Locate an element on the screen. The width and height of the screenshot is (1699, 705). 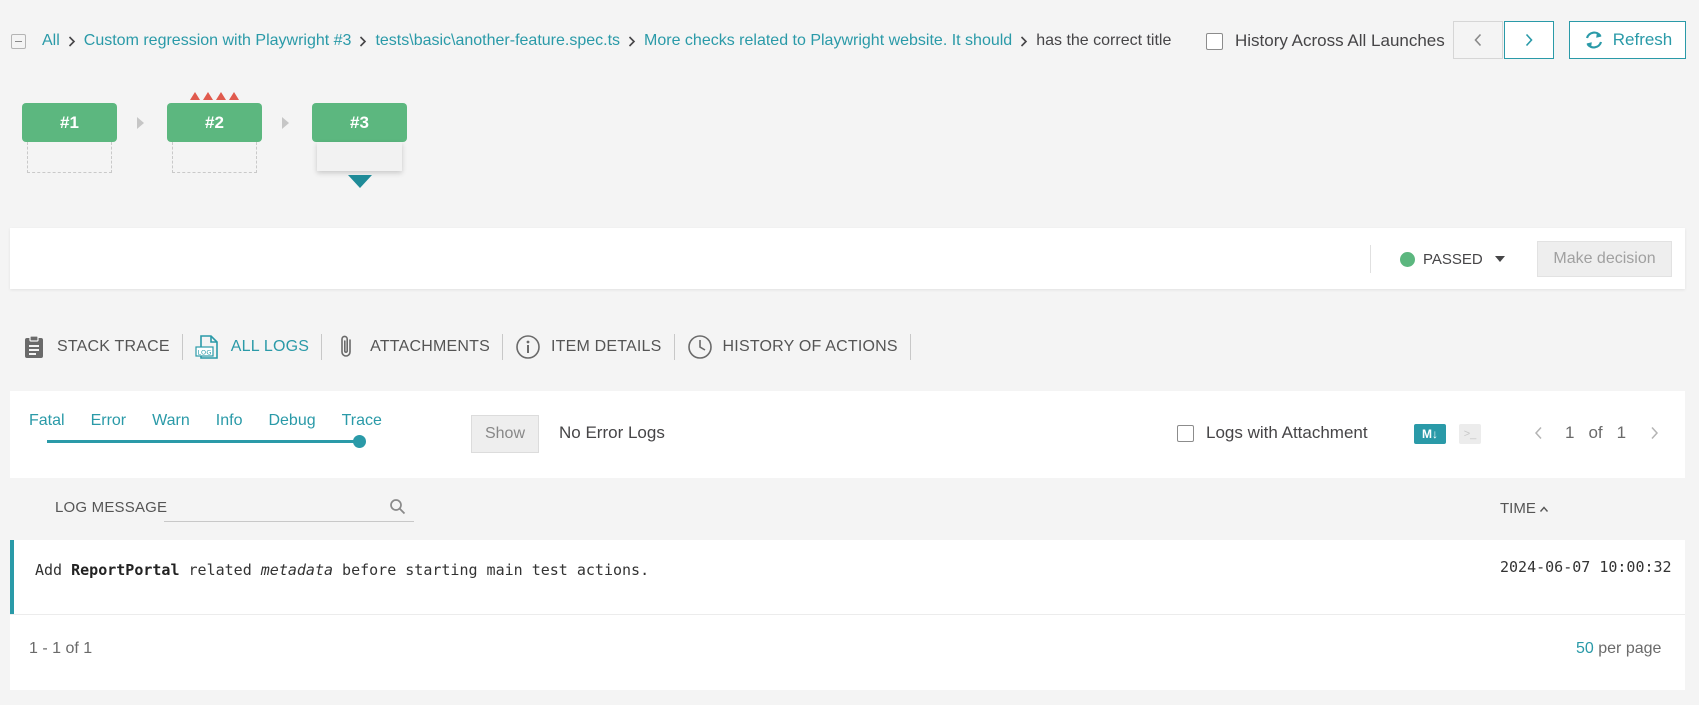
status-dot-icon is located at coordinates (1407, 259).